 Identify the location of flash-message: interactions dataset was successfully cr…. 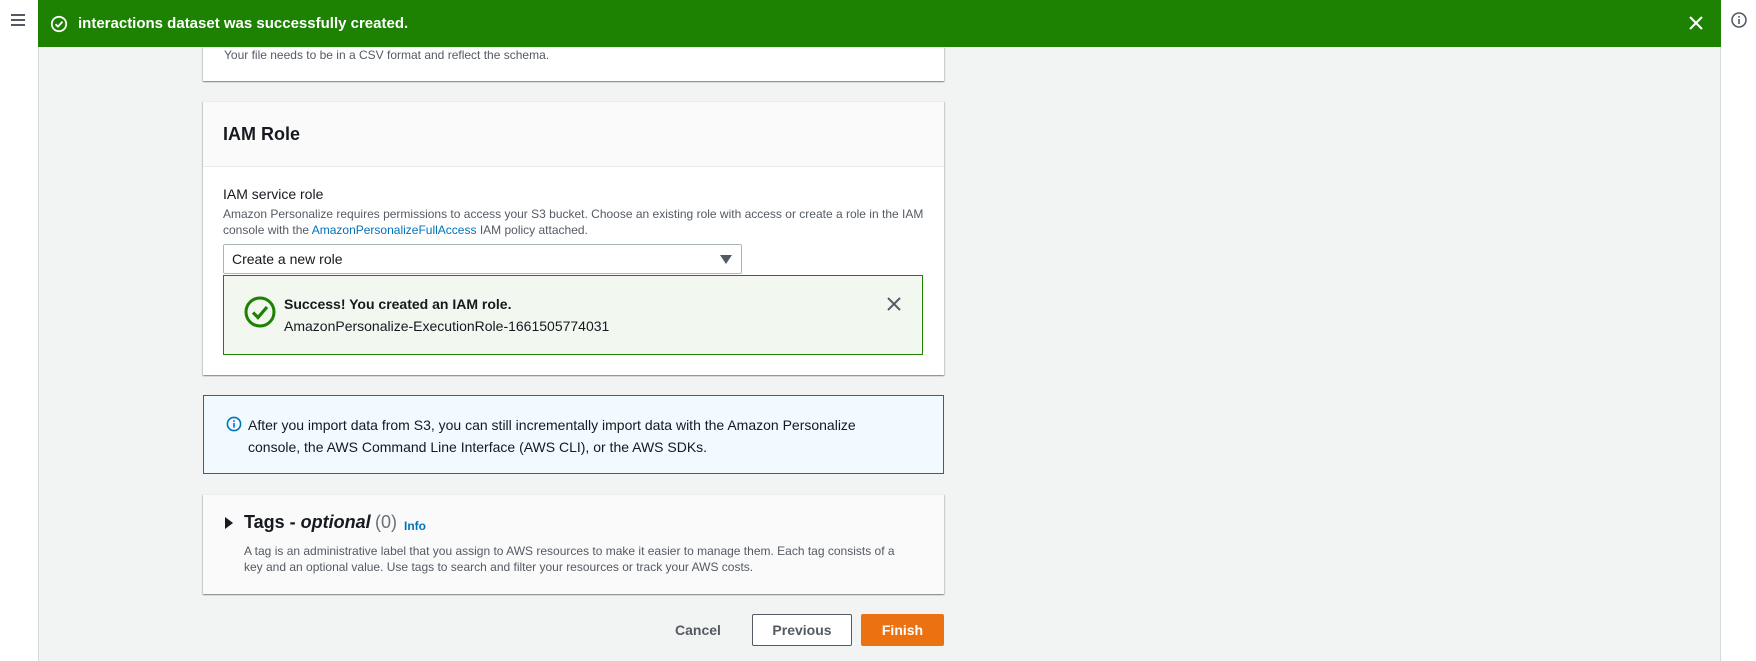
(243, 23).